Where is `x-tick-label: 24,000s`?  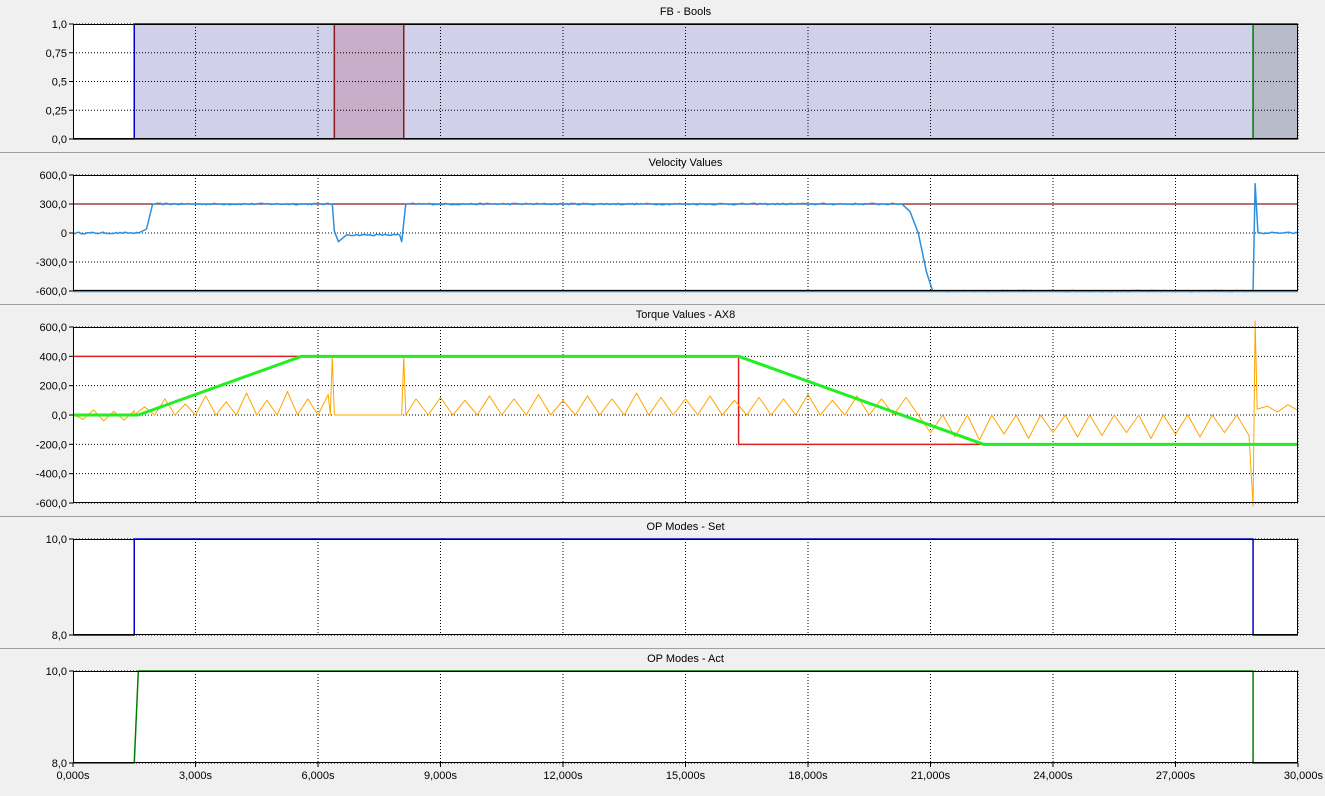
x-tick-label: 24,000s is located at coordinates (1053, 776).